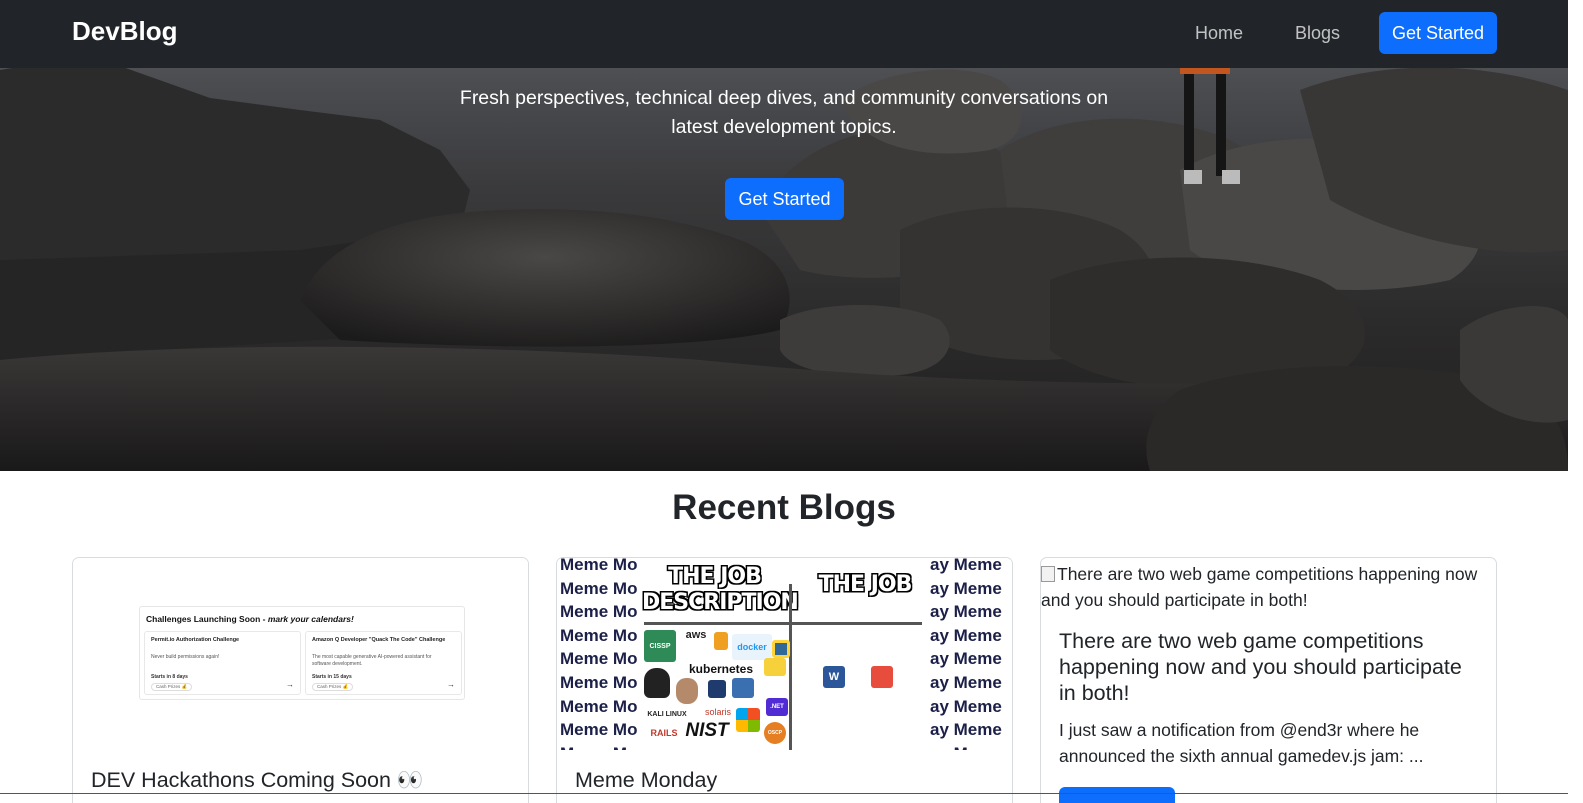 The height and width of the screenshot is (803, 1583). What do you see at coordinates (195, 640) in the screenshot?
I see `challenge-name: Permit.io Authorization Challenge` at bounding box center [195, 640].